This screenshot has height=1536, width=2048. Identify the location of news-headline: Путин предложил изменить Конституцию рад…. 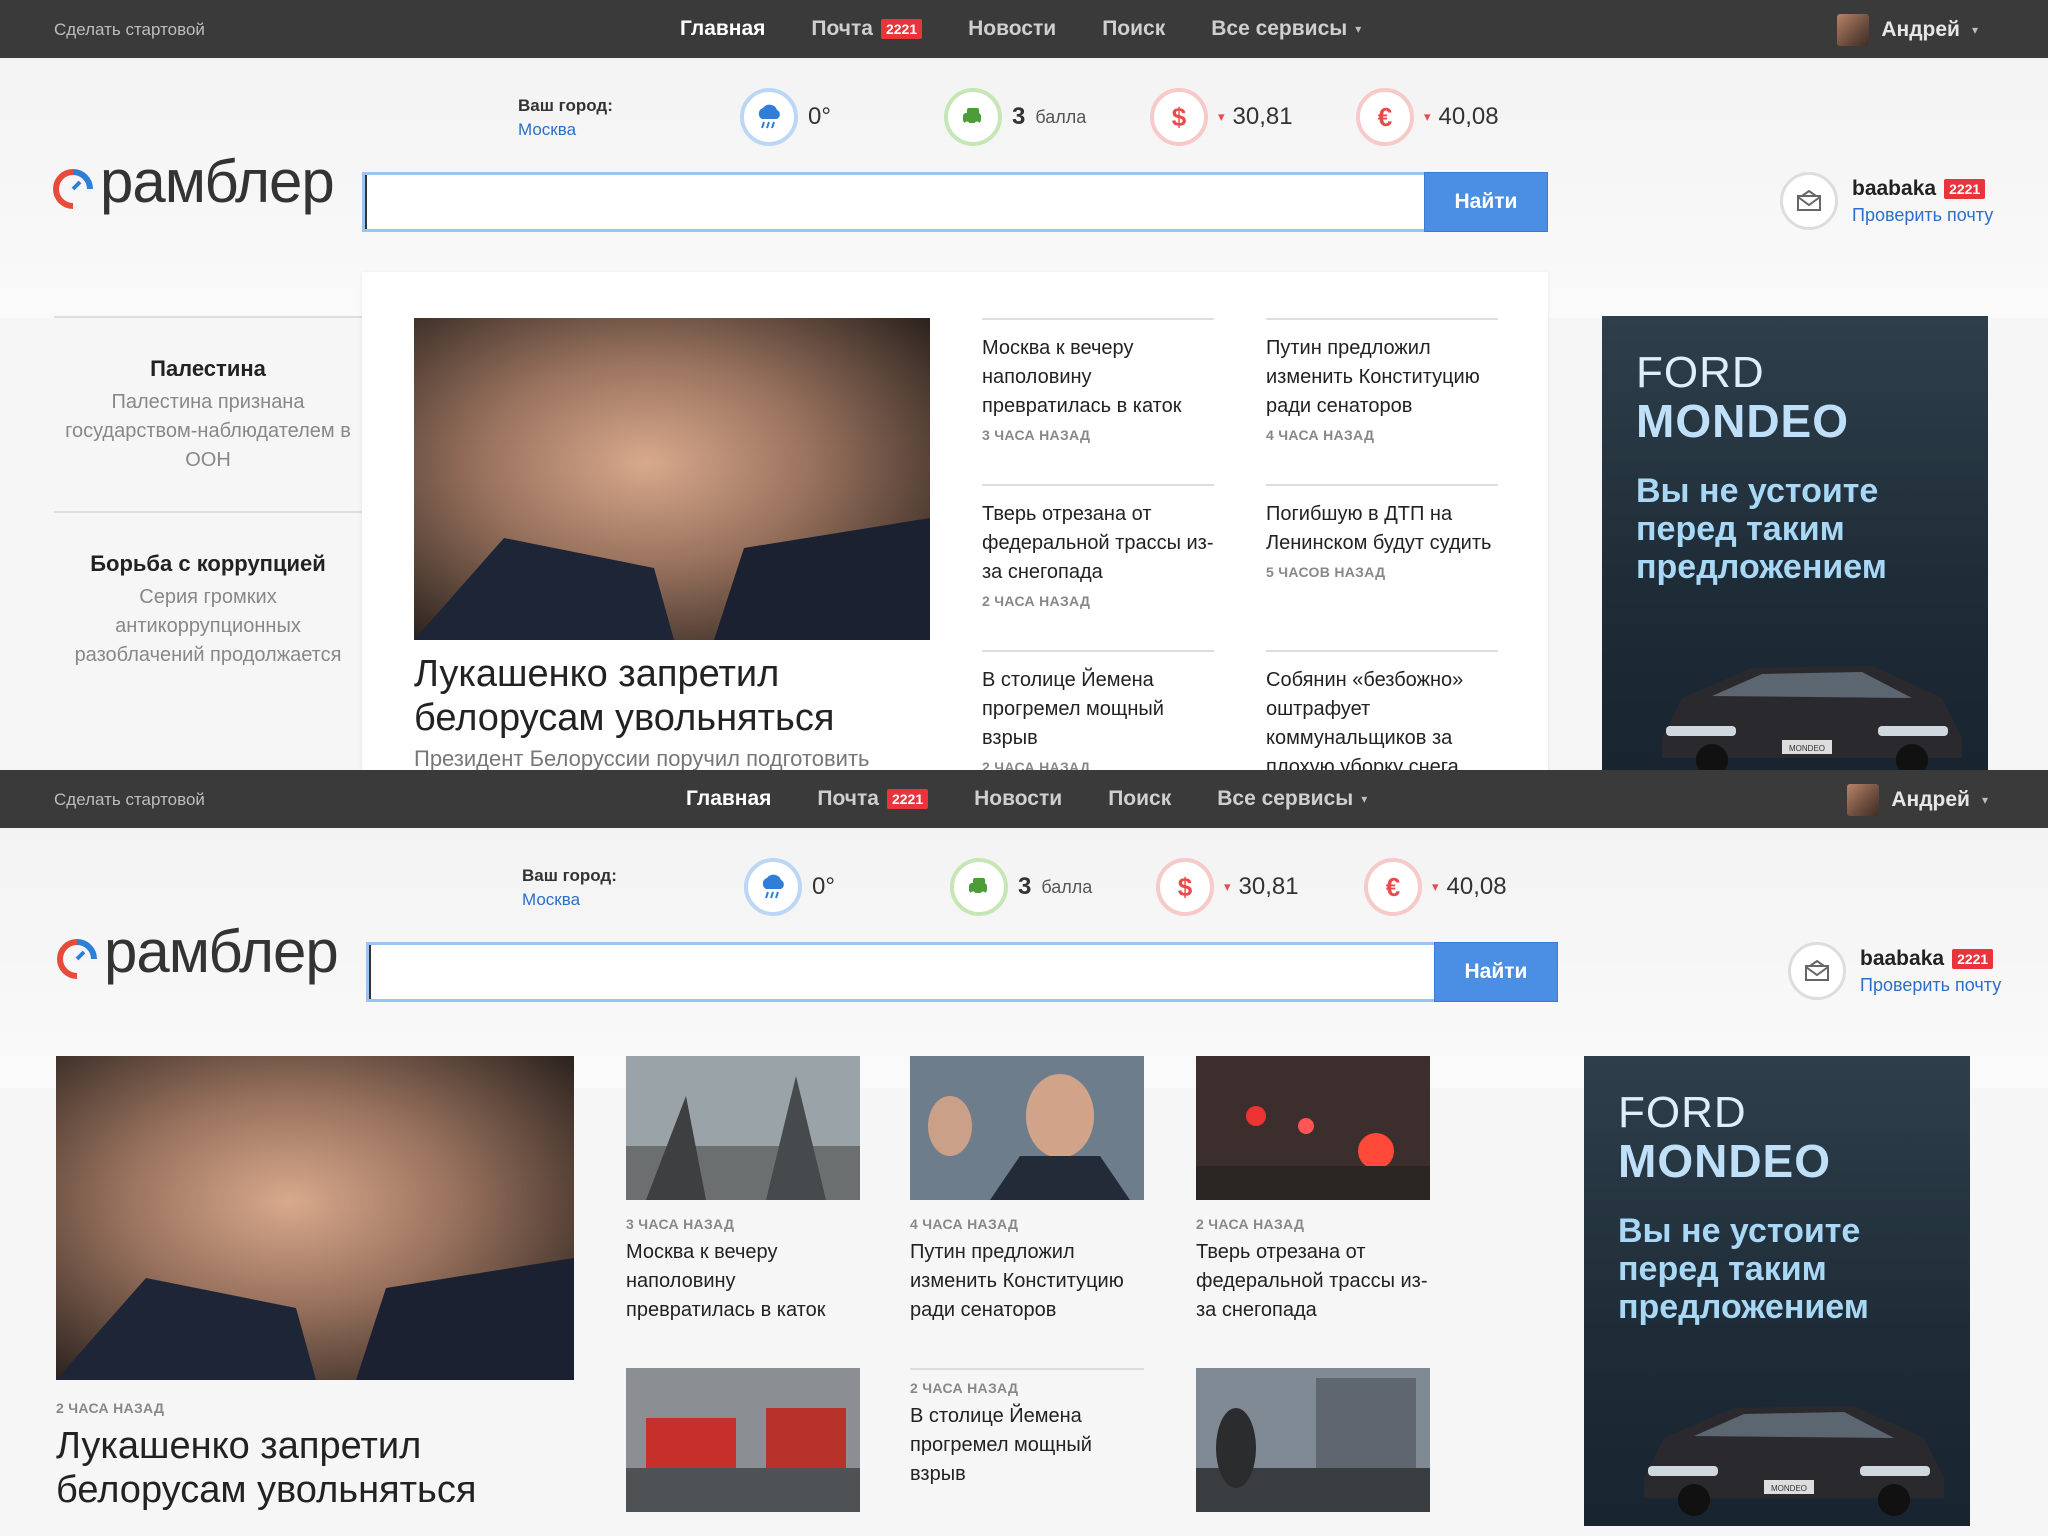
(1373, 377).